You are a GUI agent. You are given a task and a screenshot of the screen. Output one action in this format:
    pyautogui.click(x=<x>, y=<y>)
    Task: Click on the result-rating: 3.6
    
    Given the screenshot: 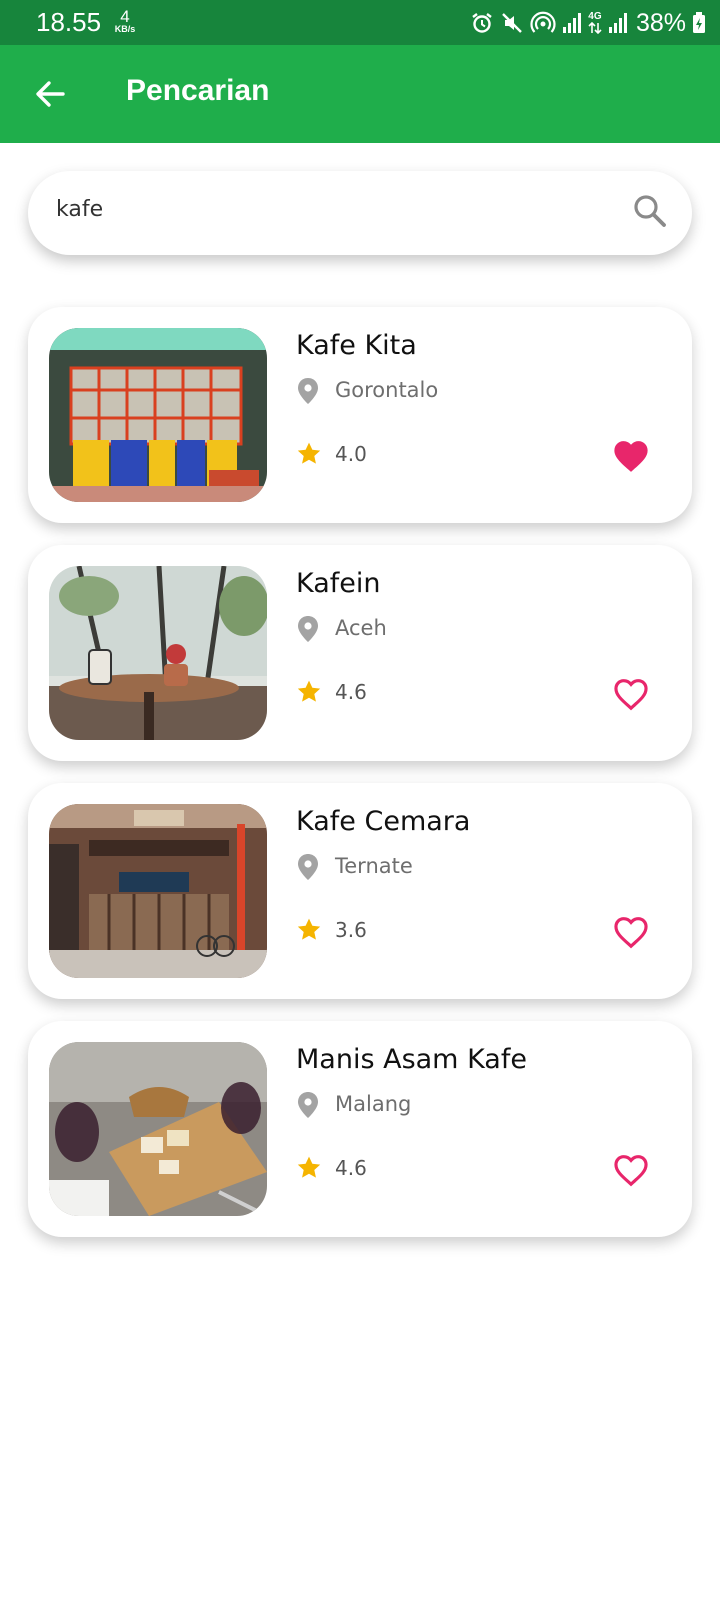 What is the action you would take?
    pyautogui.click(x=351, y=930)
    